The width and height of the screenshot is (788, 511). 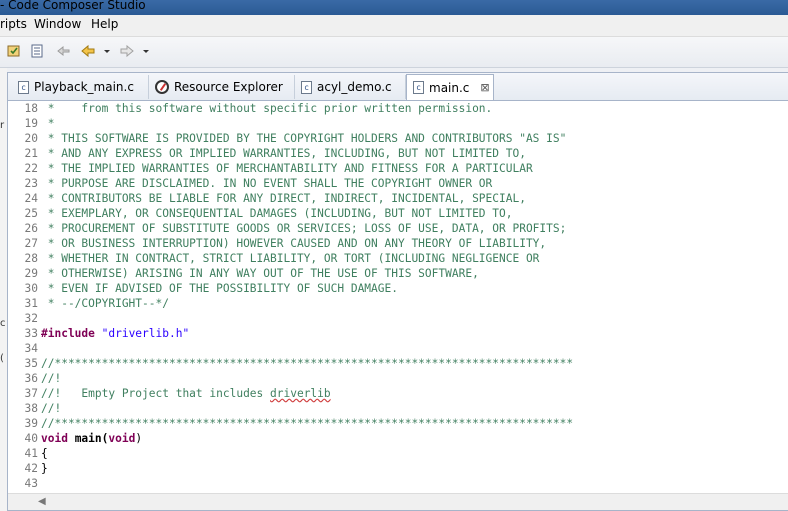 What do you see at coordinates (31, 378) in the screenshot?
I see `line-number: 36` at bounding box center [31, 378].